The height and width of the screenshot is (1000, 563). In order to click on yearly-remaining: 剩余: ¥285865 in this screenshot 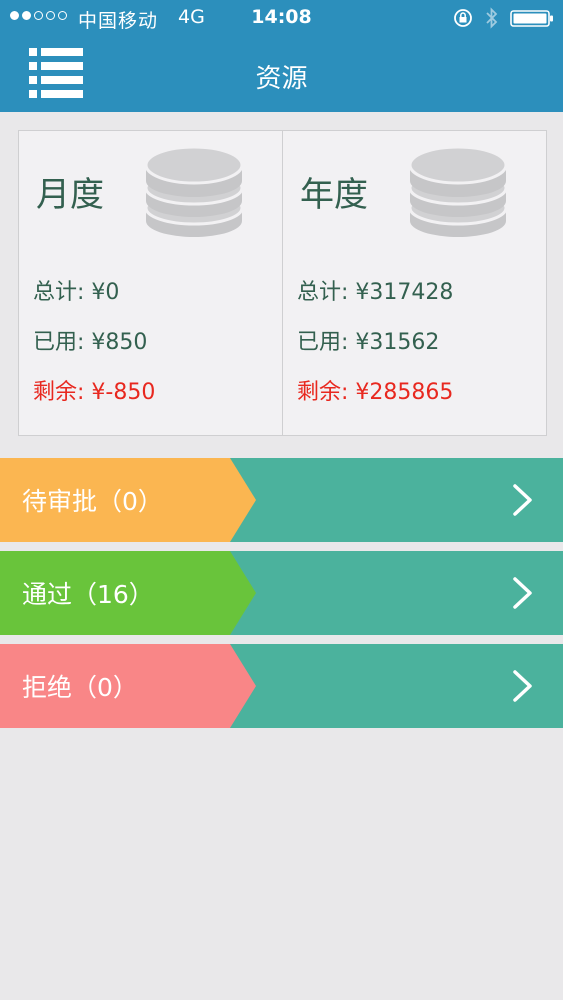, I will do `click(375, 390)`.